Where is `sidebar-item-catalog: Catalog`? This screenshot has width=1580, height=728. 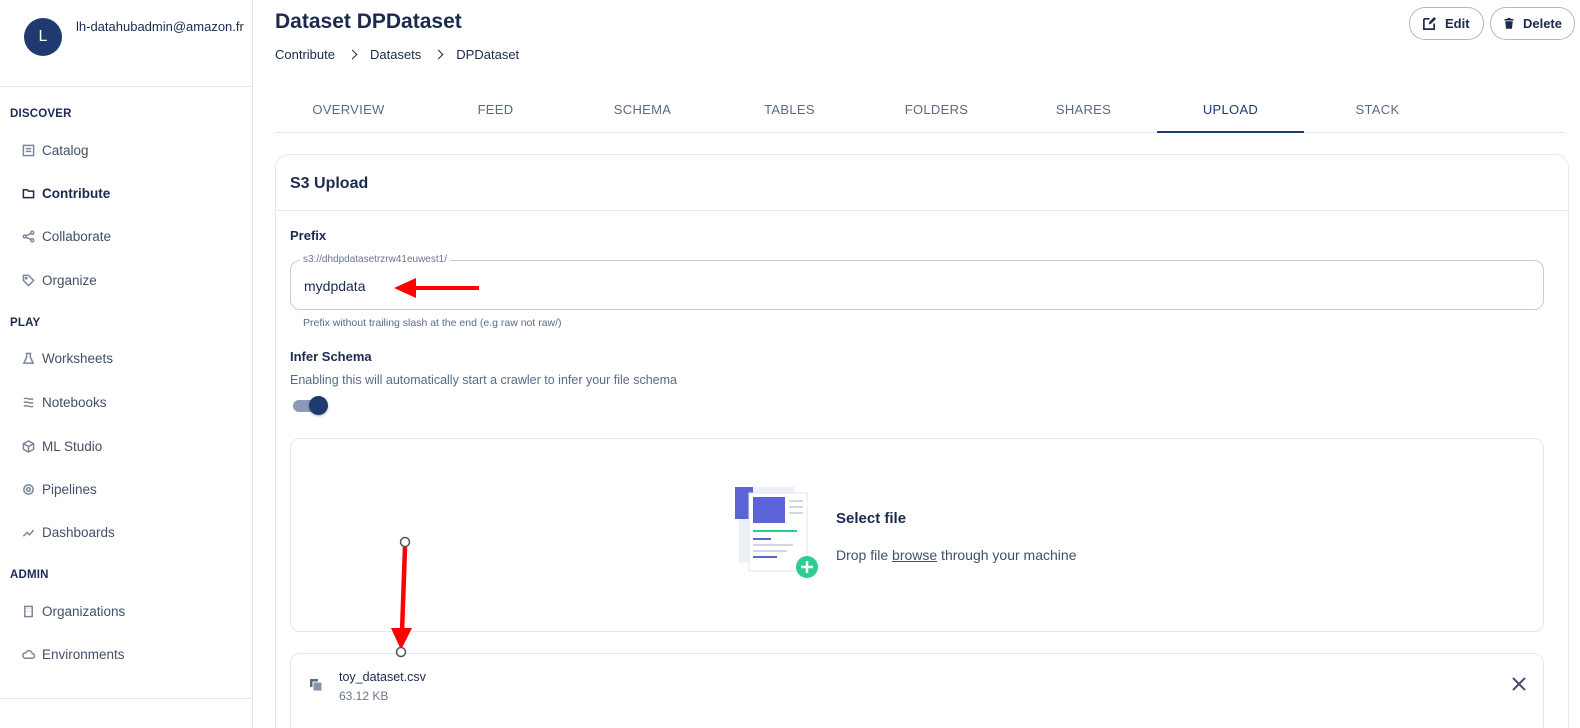 sidebar-item-catalog: Catalog is located at coordinates (55, 150).